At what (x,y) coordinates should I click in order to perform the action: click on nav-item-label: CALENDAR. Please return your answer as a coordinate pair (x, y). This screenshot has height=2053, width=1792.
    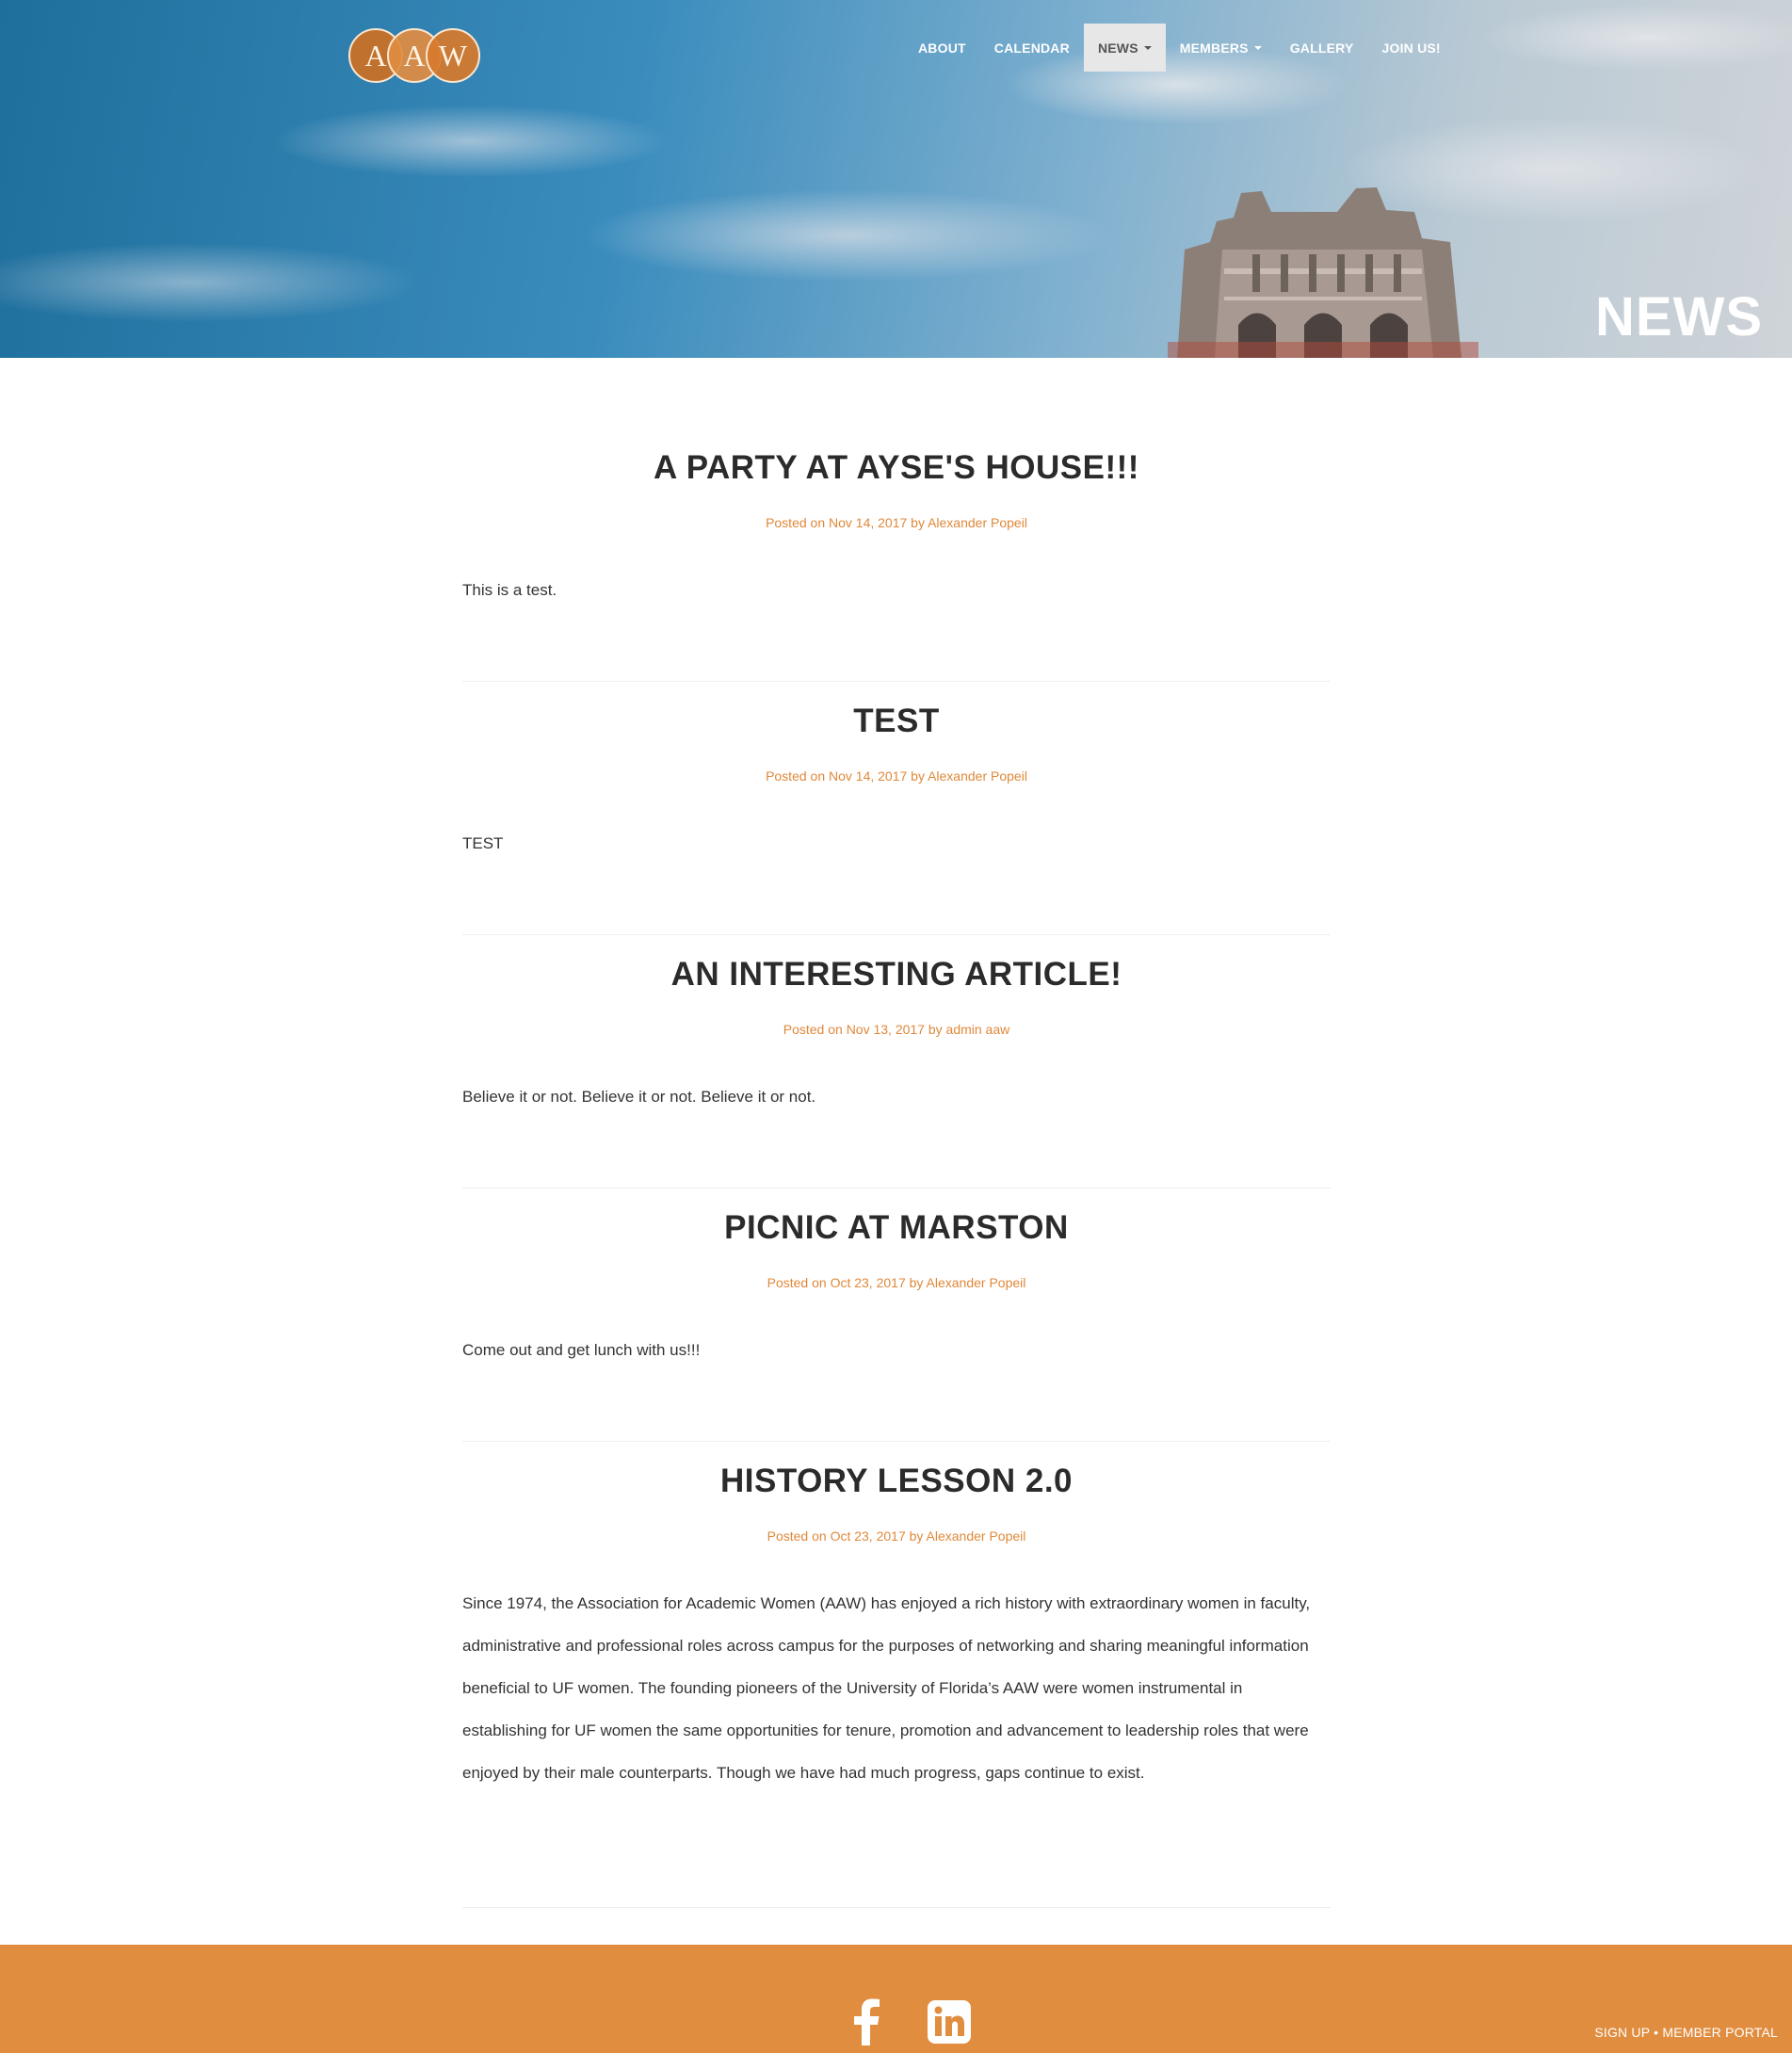
    Looking at the image, I should click on (1031, 48).